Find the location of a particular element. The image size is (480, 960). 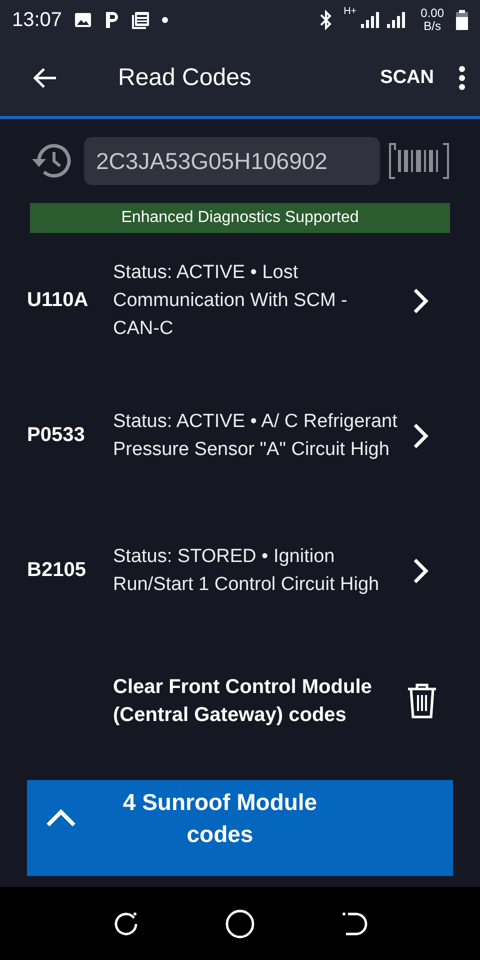

trouble-code-row: P0533 Status: ACTIVE • A/ C Refrigerant Pressure Sensor "A" Circuit High is located at coordinates (240, 435).